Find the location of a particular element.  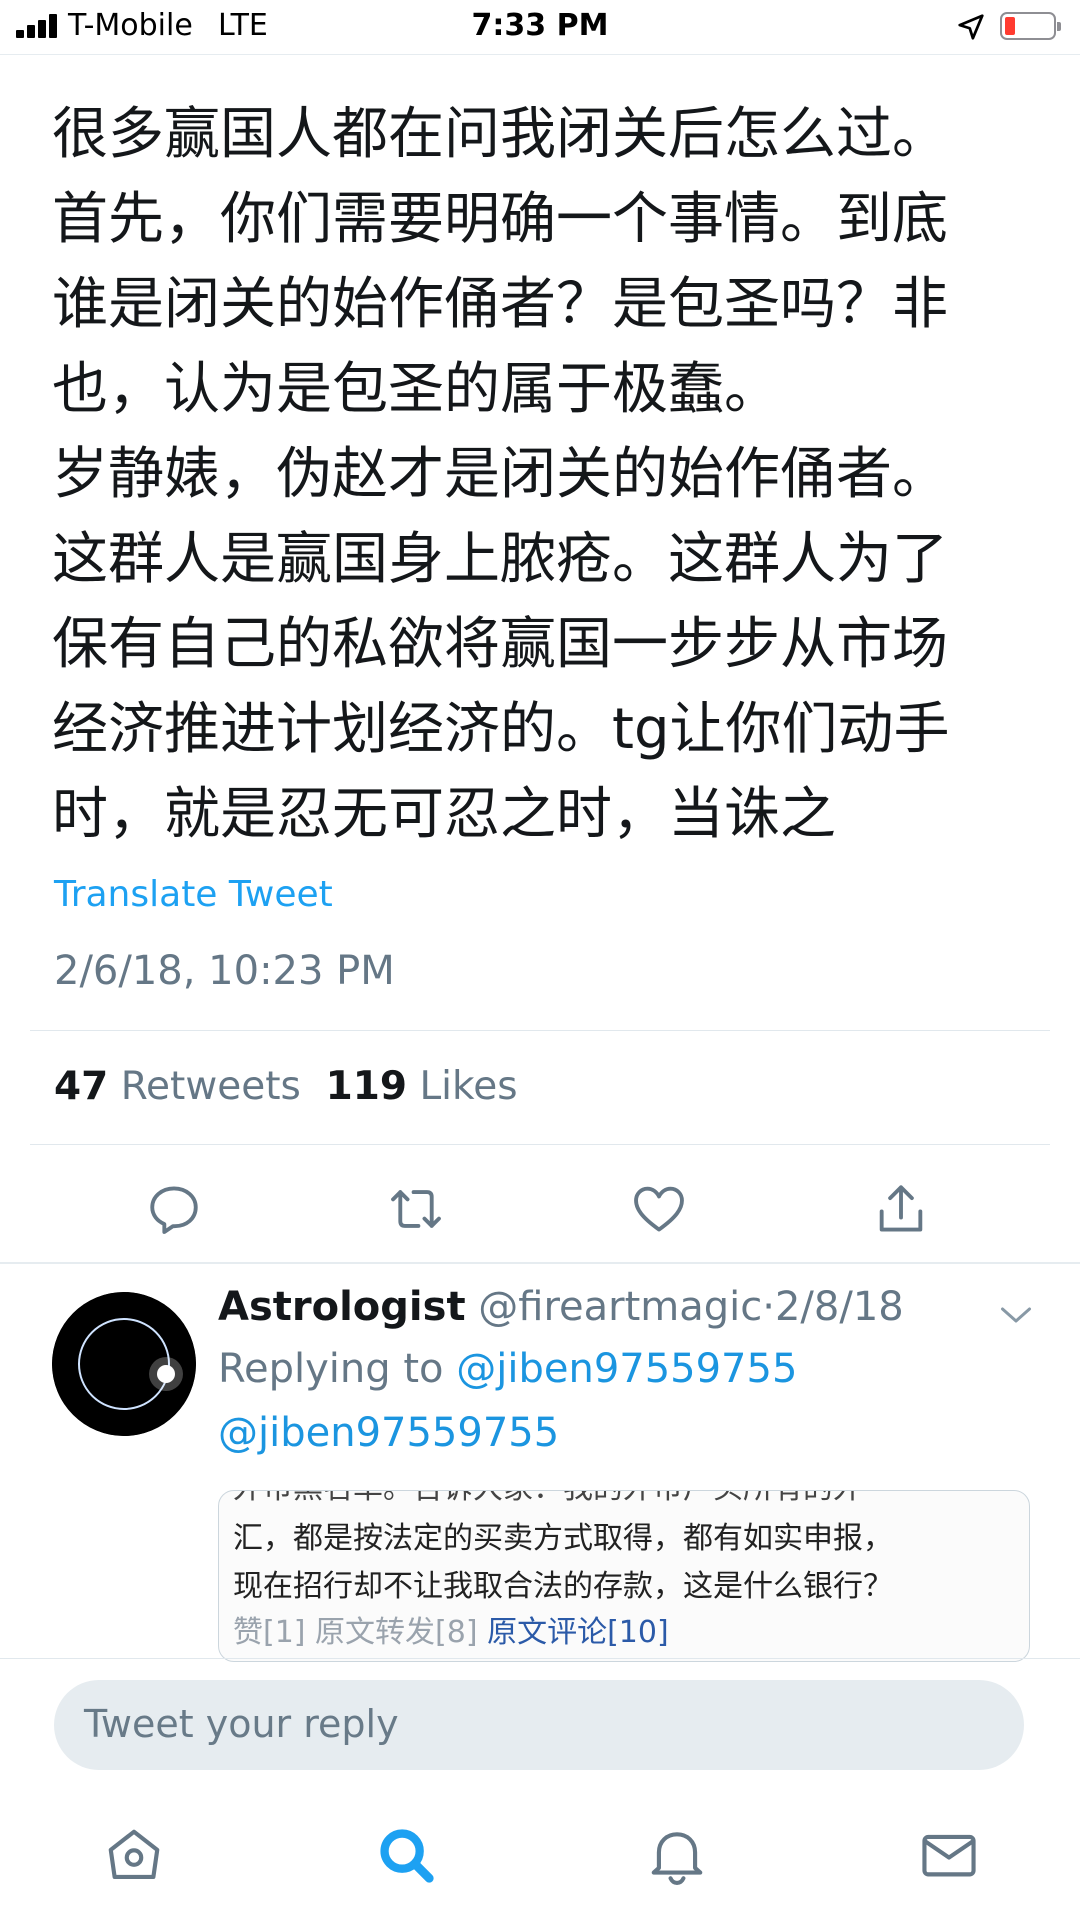

avatar is located at coordinates (124, 1364).